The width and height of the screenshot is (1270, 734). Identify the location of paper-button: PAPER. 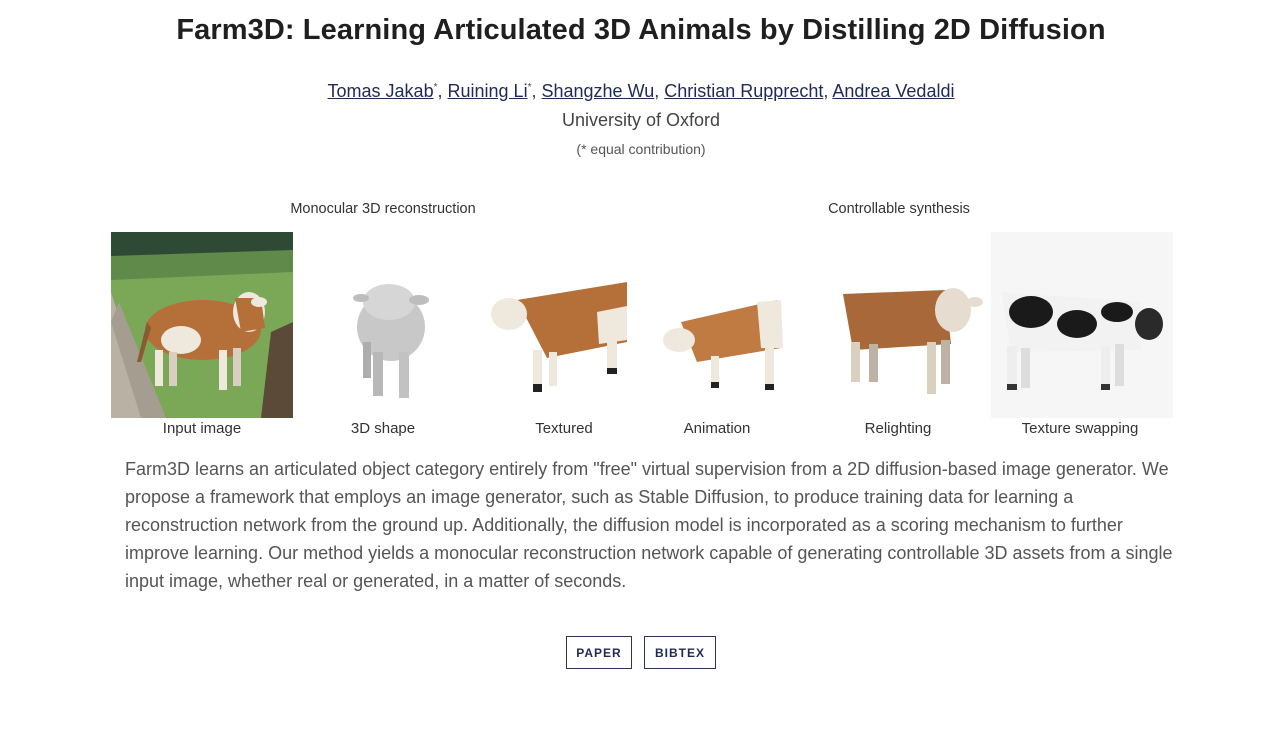
(599, 652).